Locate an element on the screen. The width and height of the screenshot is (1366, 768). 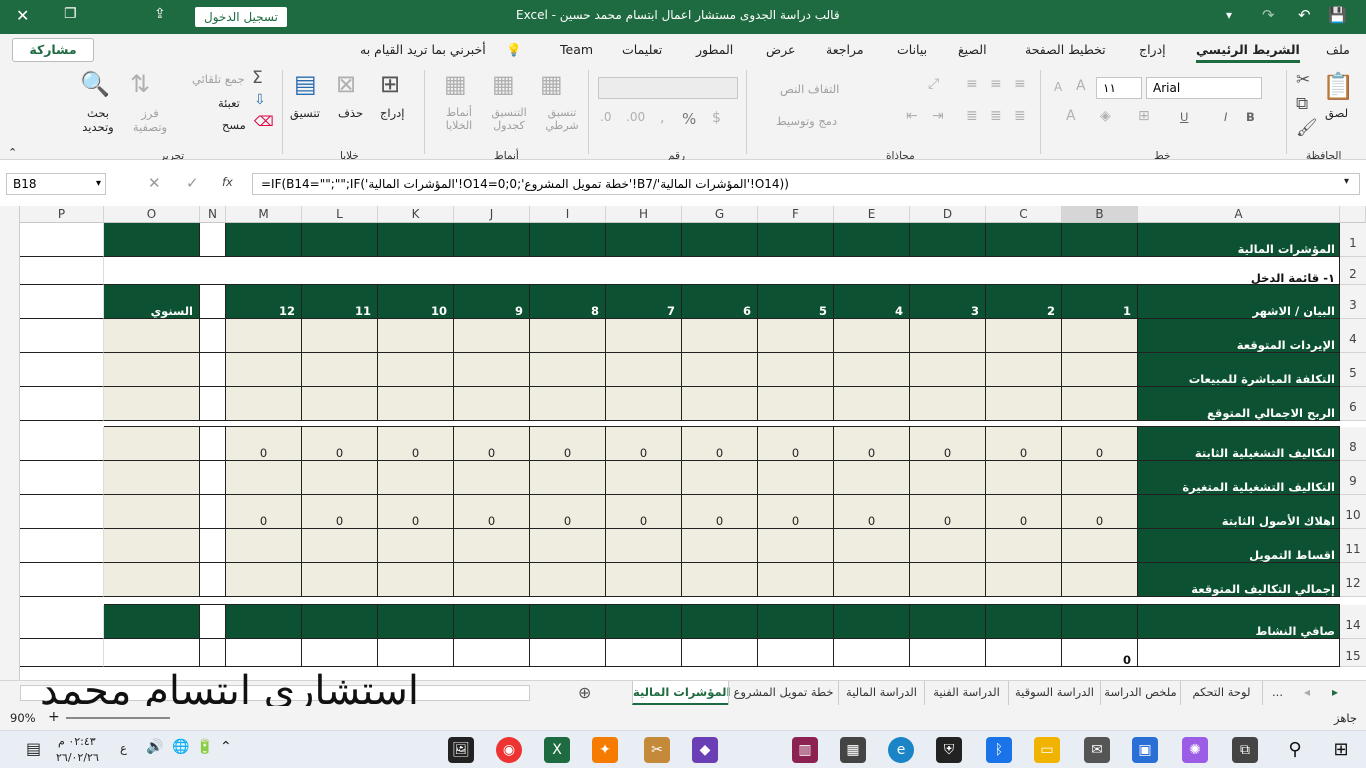
tab-home: الشريط الرئيسي is located at coordinates (1248, 52).